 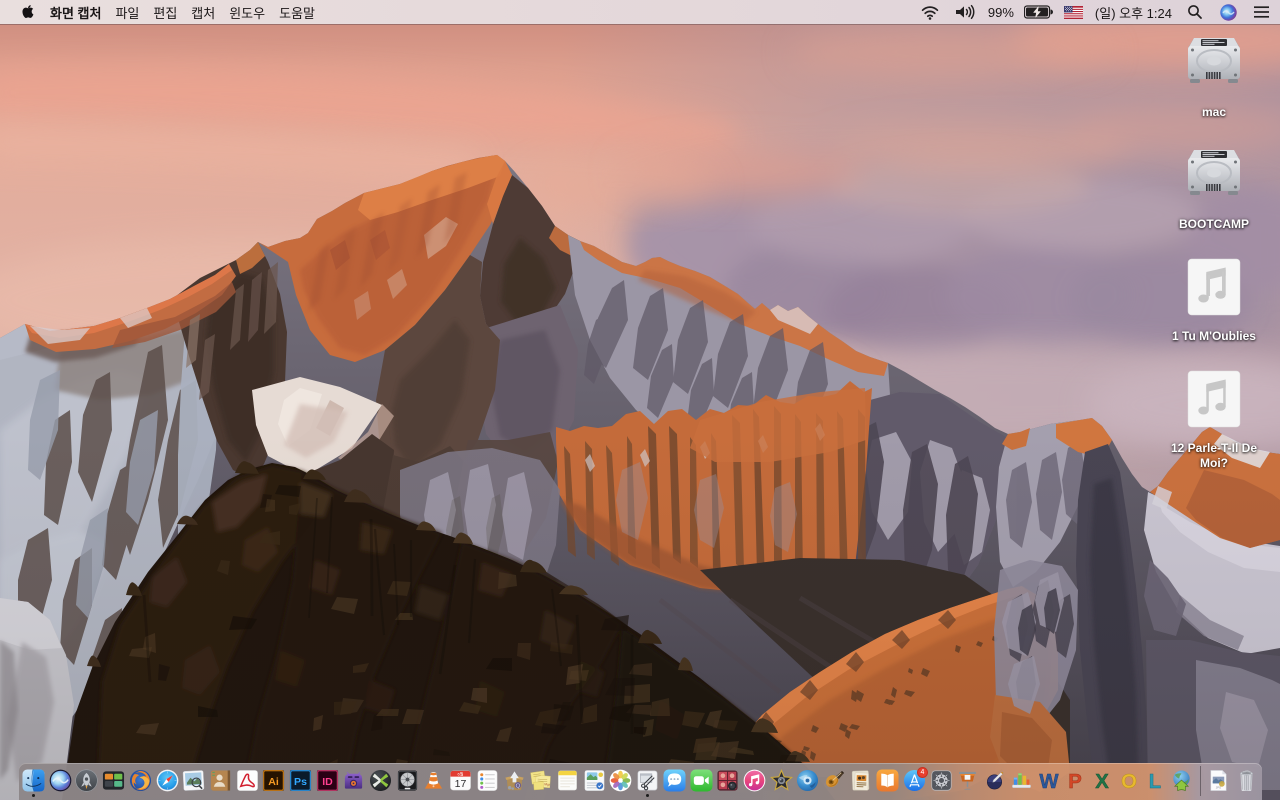 I want to click on svg-text: 6월, so click(x=461, y=774).